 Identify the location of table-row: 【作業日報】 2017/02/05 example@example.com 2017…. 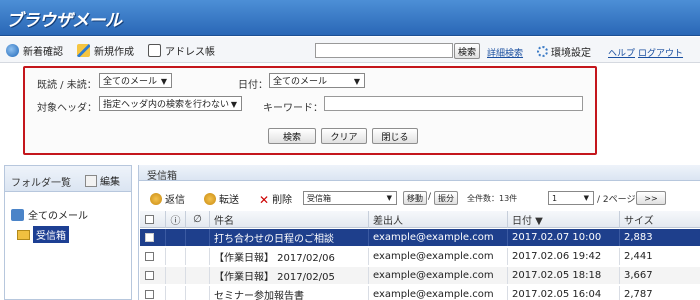
(420, 275).